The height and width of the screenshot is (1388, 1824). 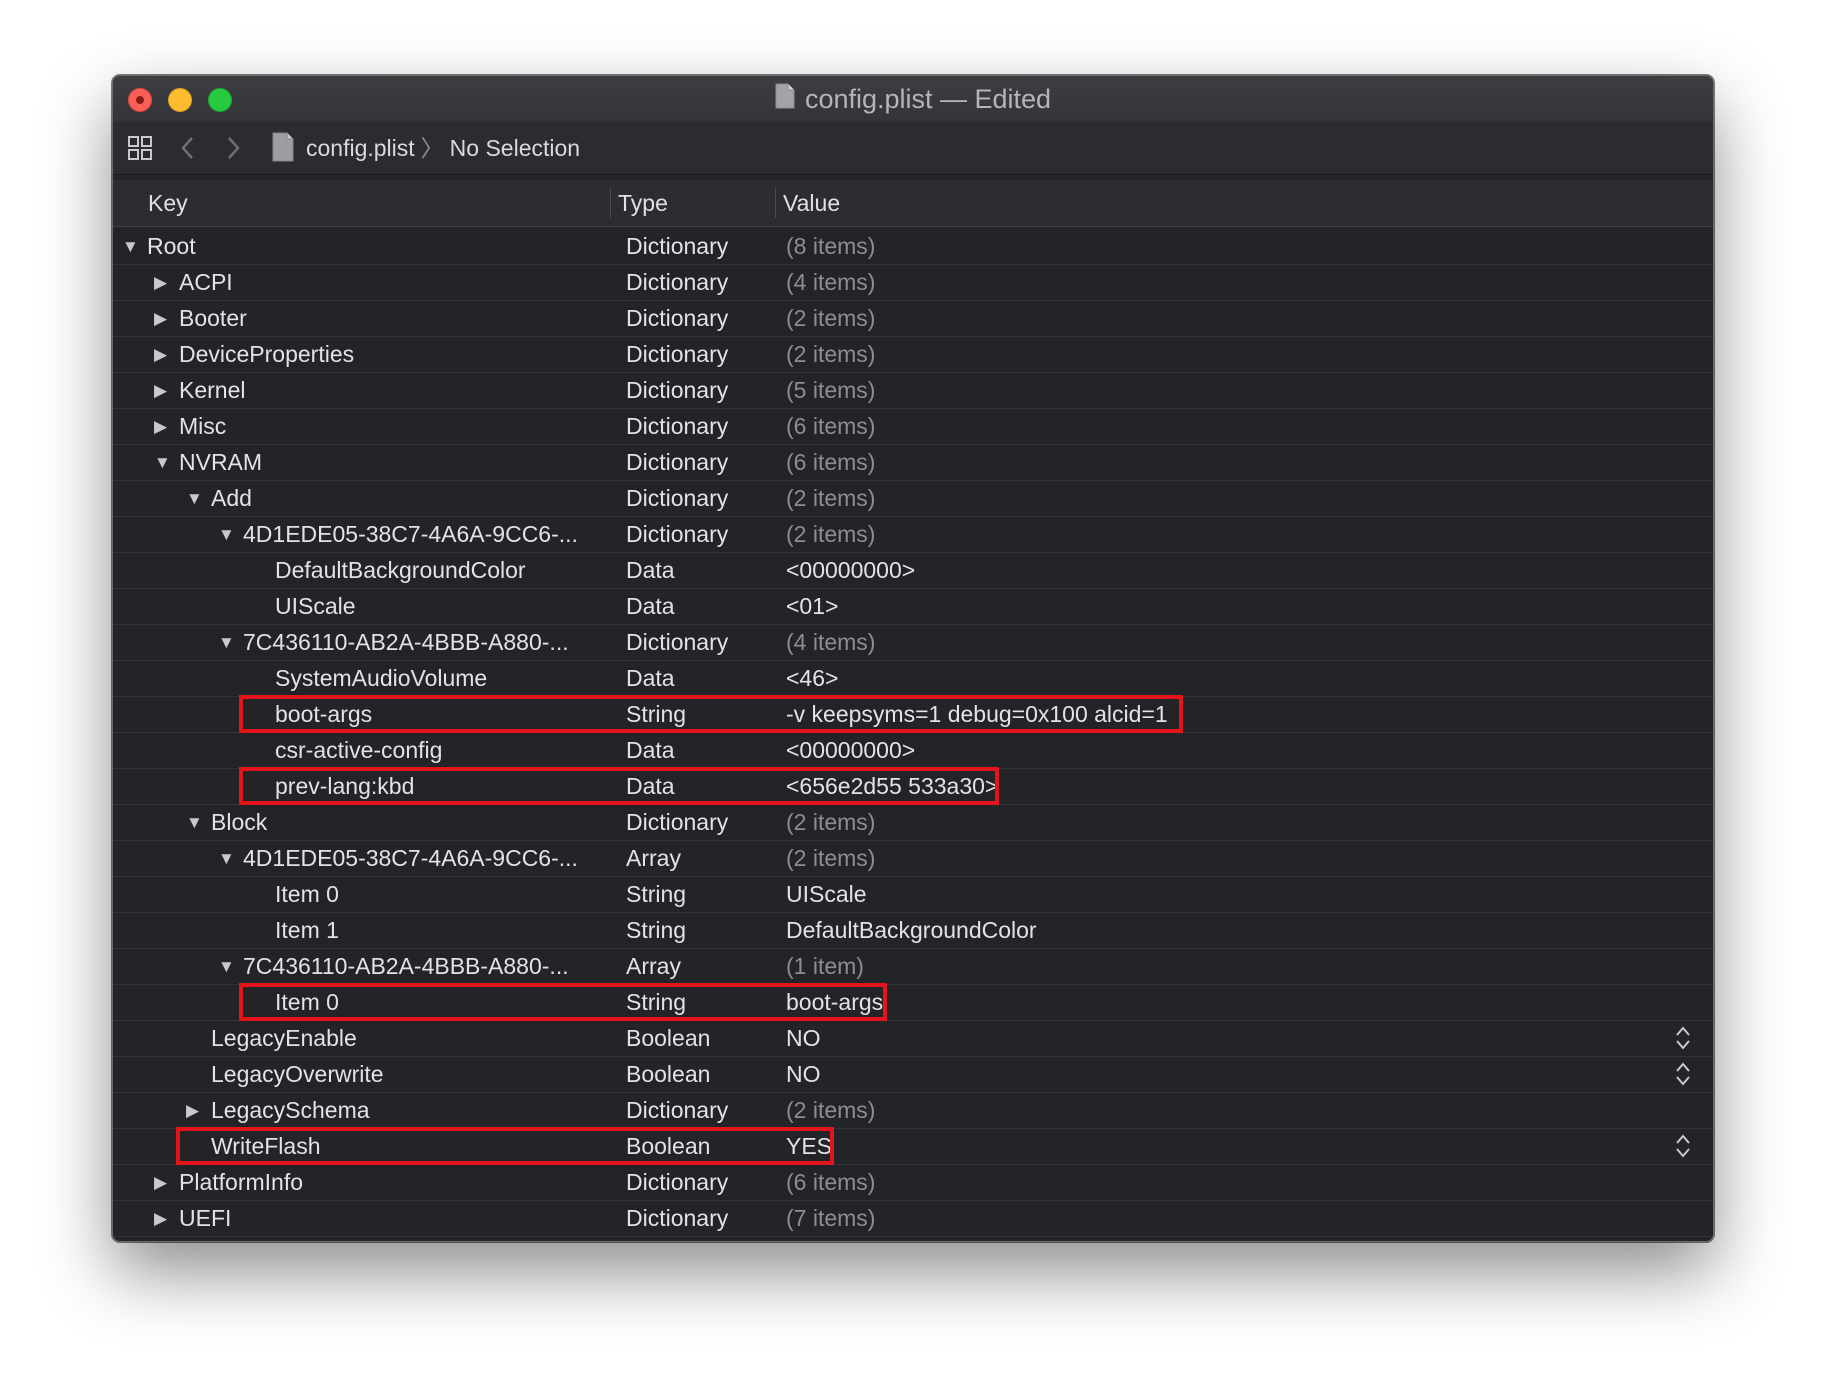 What do you see at coordinates (913, 391) in the screenshot?
I see `outline-row: ▶ Kernel Dictionary (5 items)` at bounding box center [913, 391].